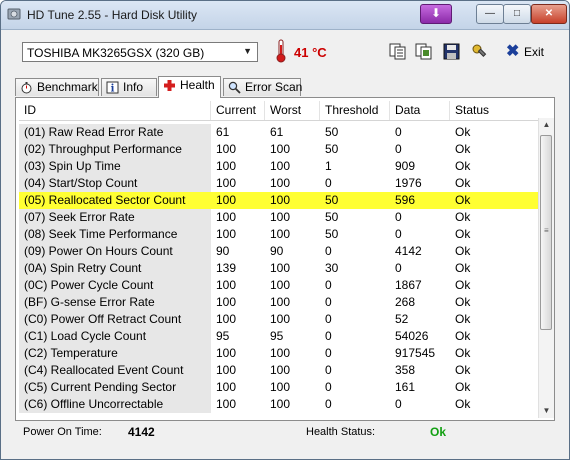 This screenshot has width=570, height=460. Describe the element at coordinates (341, 432) in the screenshot. I see `health-status-label: Health Status:` at that location.